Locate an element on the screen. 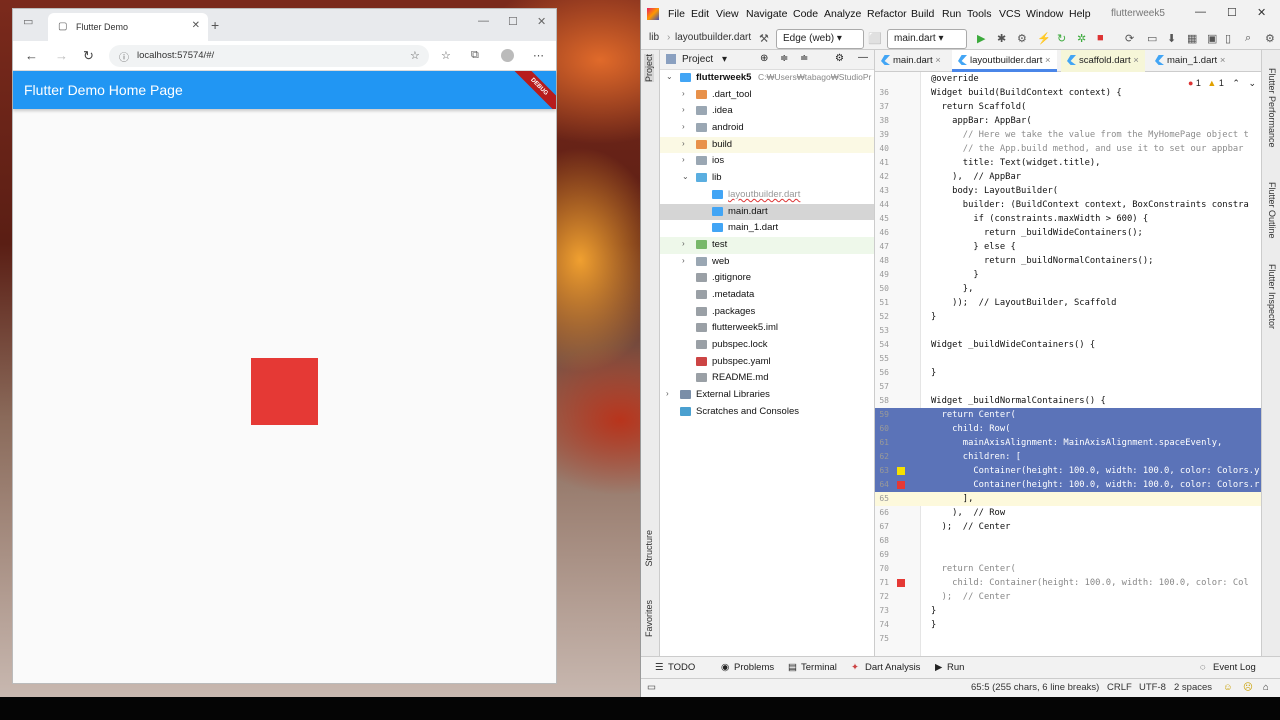  tree-item: ⌄ lib is located at coordinates (767, 178).